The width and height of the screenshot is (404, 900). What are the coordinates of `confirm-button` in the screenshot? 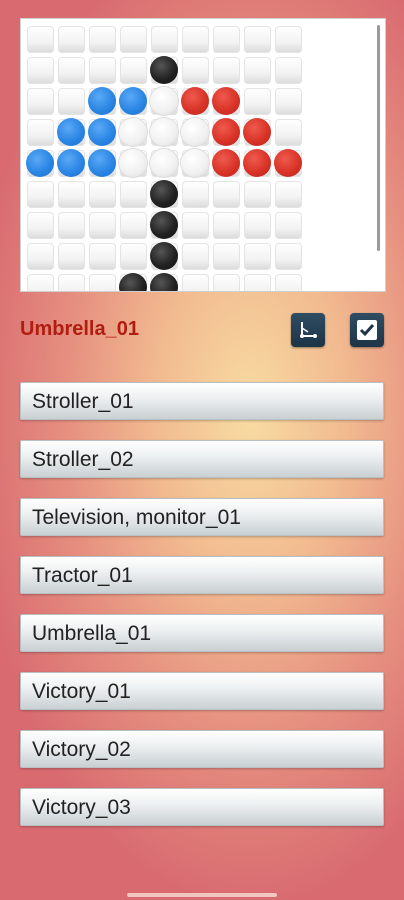 It's located at (367, 330).